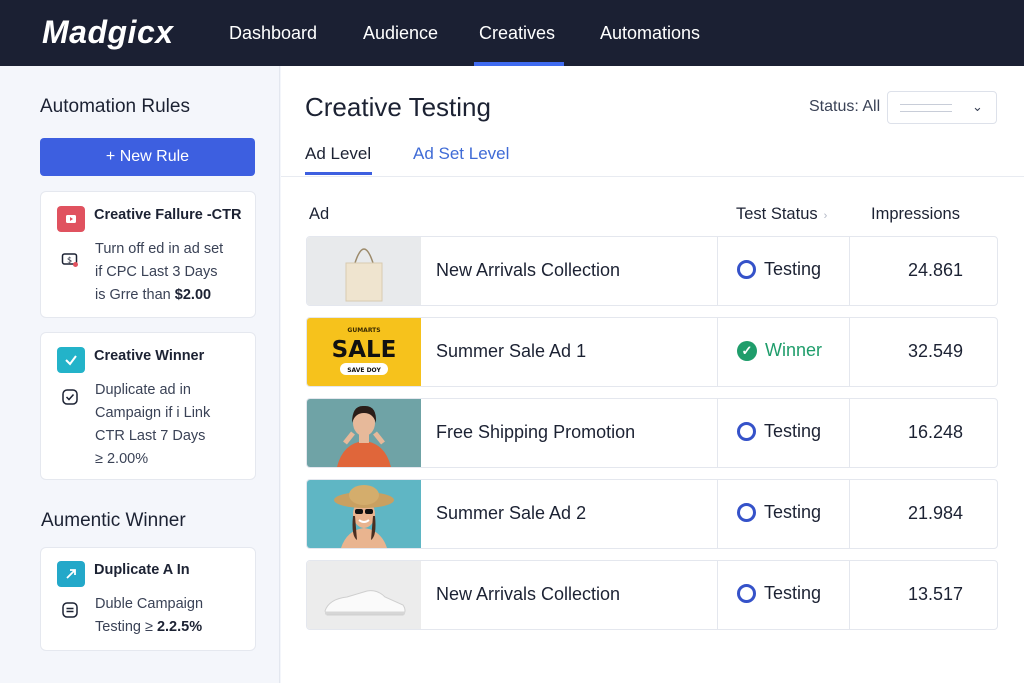 This screenshot has height=683, width=1024. What do you see at coordinates (977, 106) in the screenshot?
I see `chevron-down-icon: ⌄` at bounding box center [977, 106].